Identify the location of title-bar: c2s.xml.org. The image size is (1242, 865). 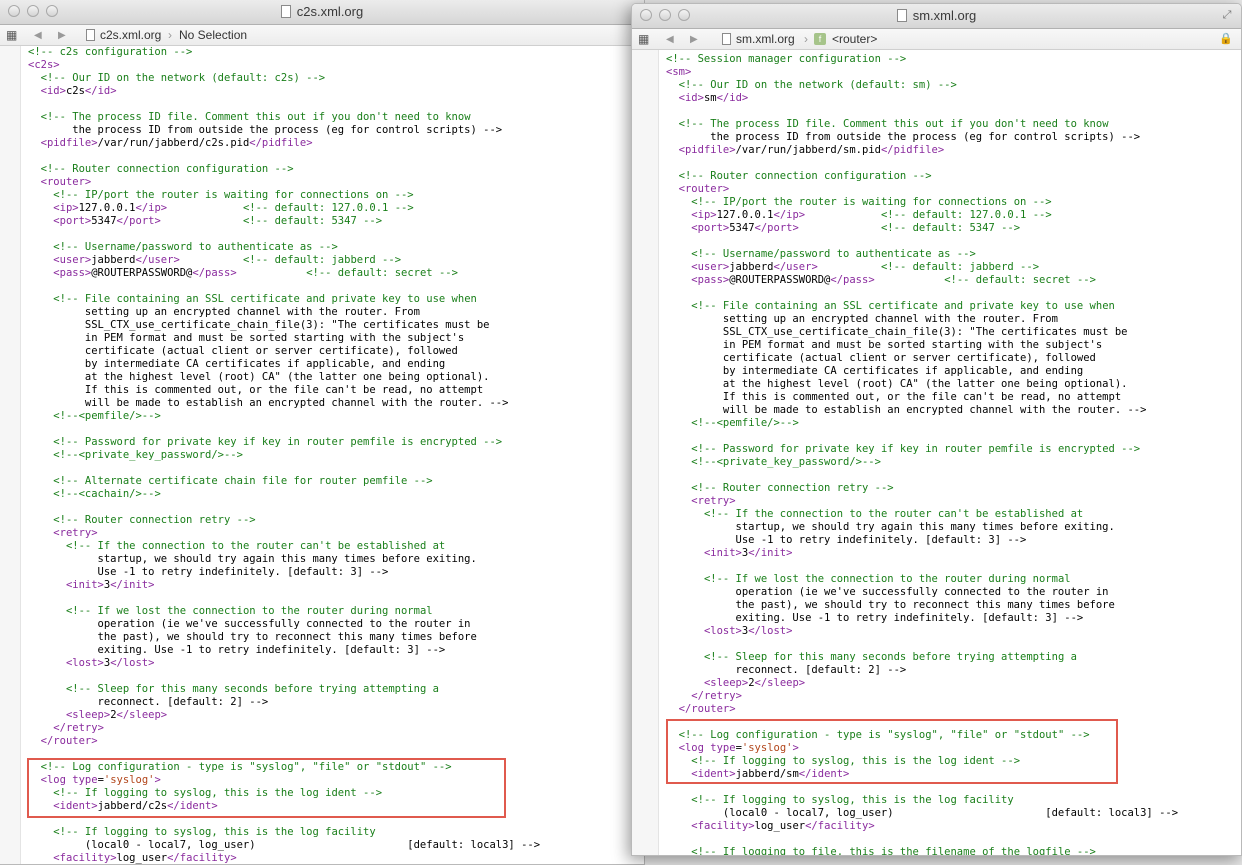
(322, 12).